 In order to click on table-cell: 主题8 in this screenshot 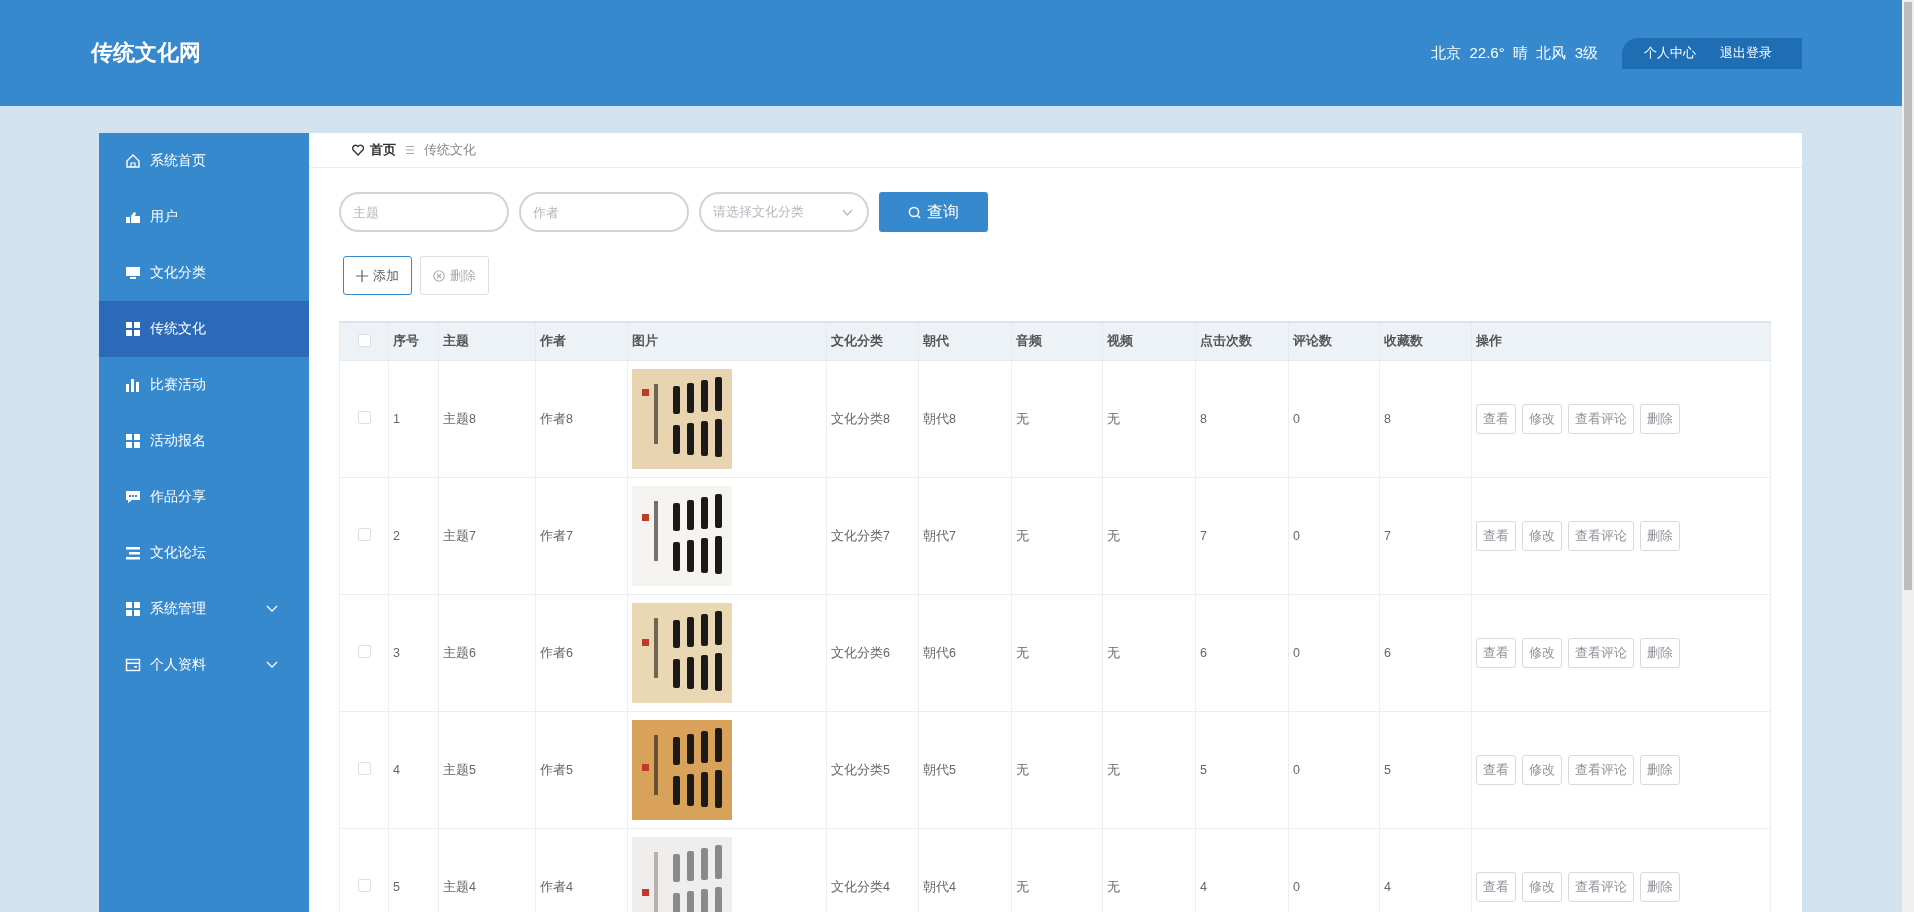, I will do `click(487, 419)`.